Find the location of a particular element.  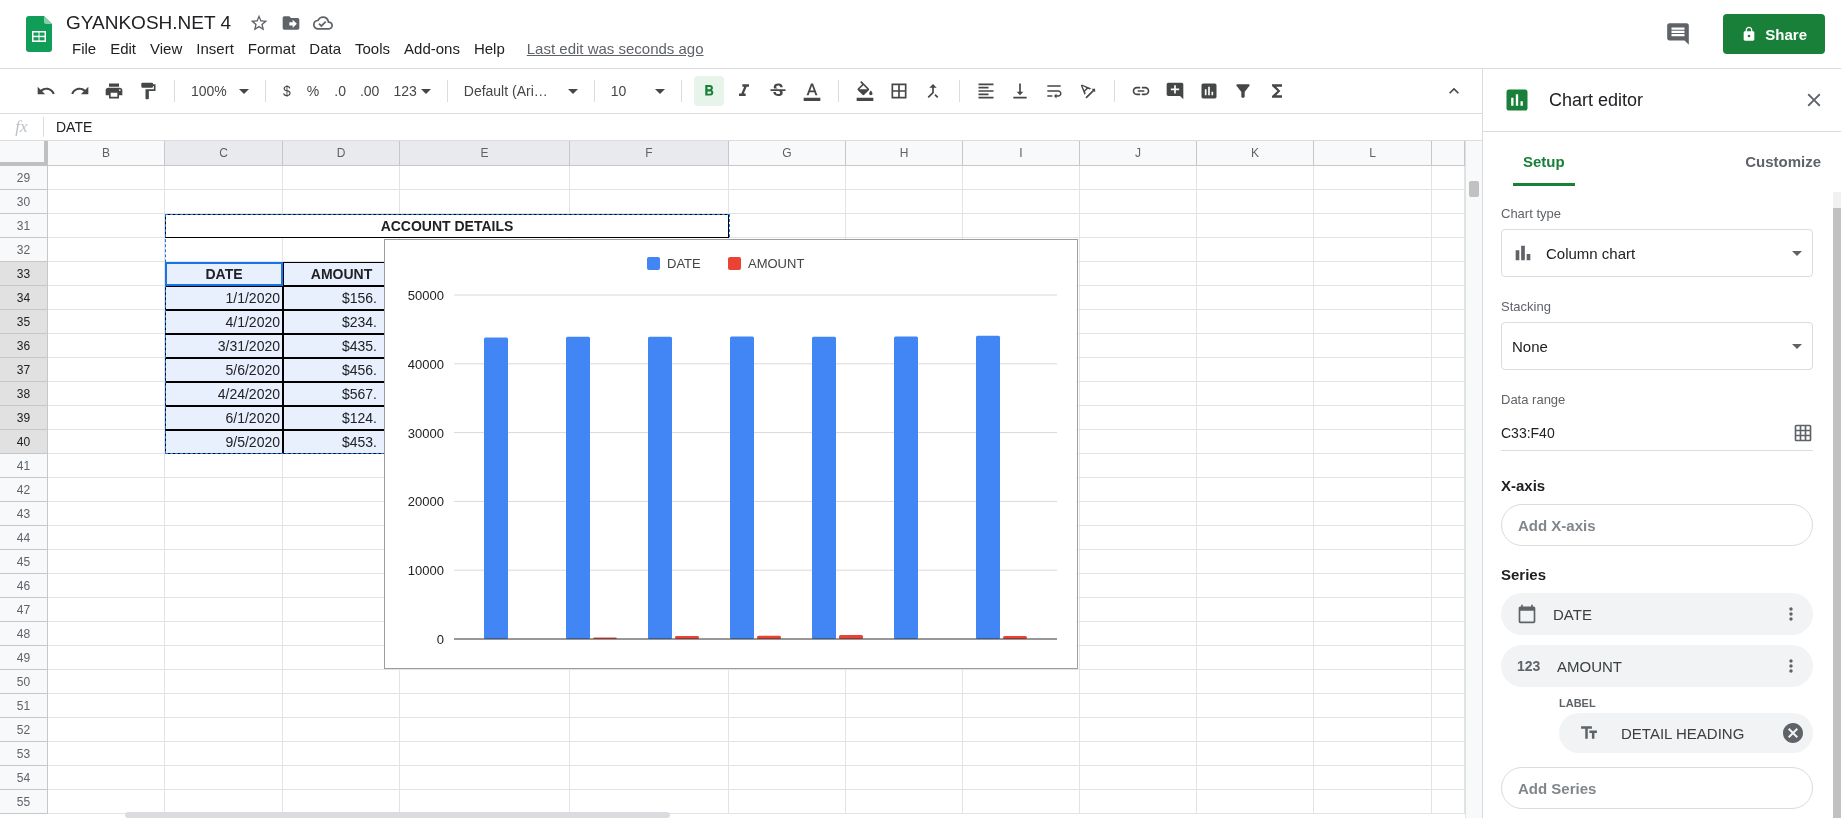

panel-title: Chart editor is located at coordinates (1597, 100).